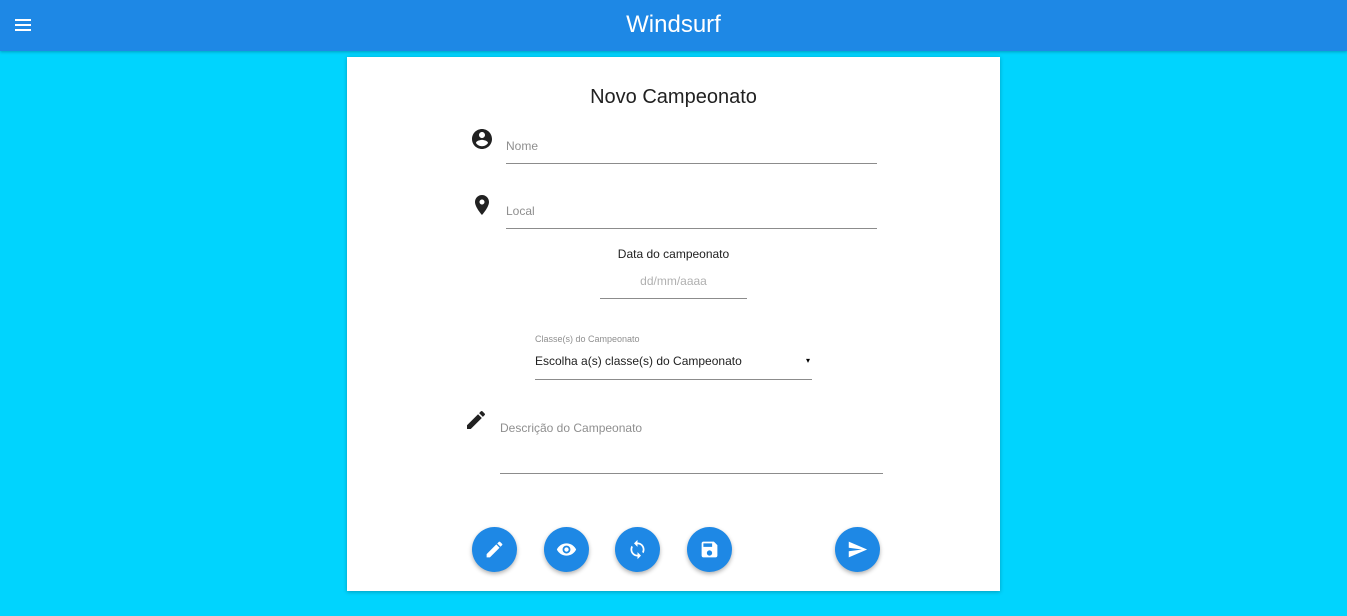 Image resolution: width=1347 pixels, height=616 pixels. I want to click on classes-label: Classe(s) do Campeonato, so click(587, 339).